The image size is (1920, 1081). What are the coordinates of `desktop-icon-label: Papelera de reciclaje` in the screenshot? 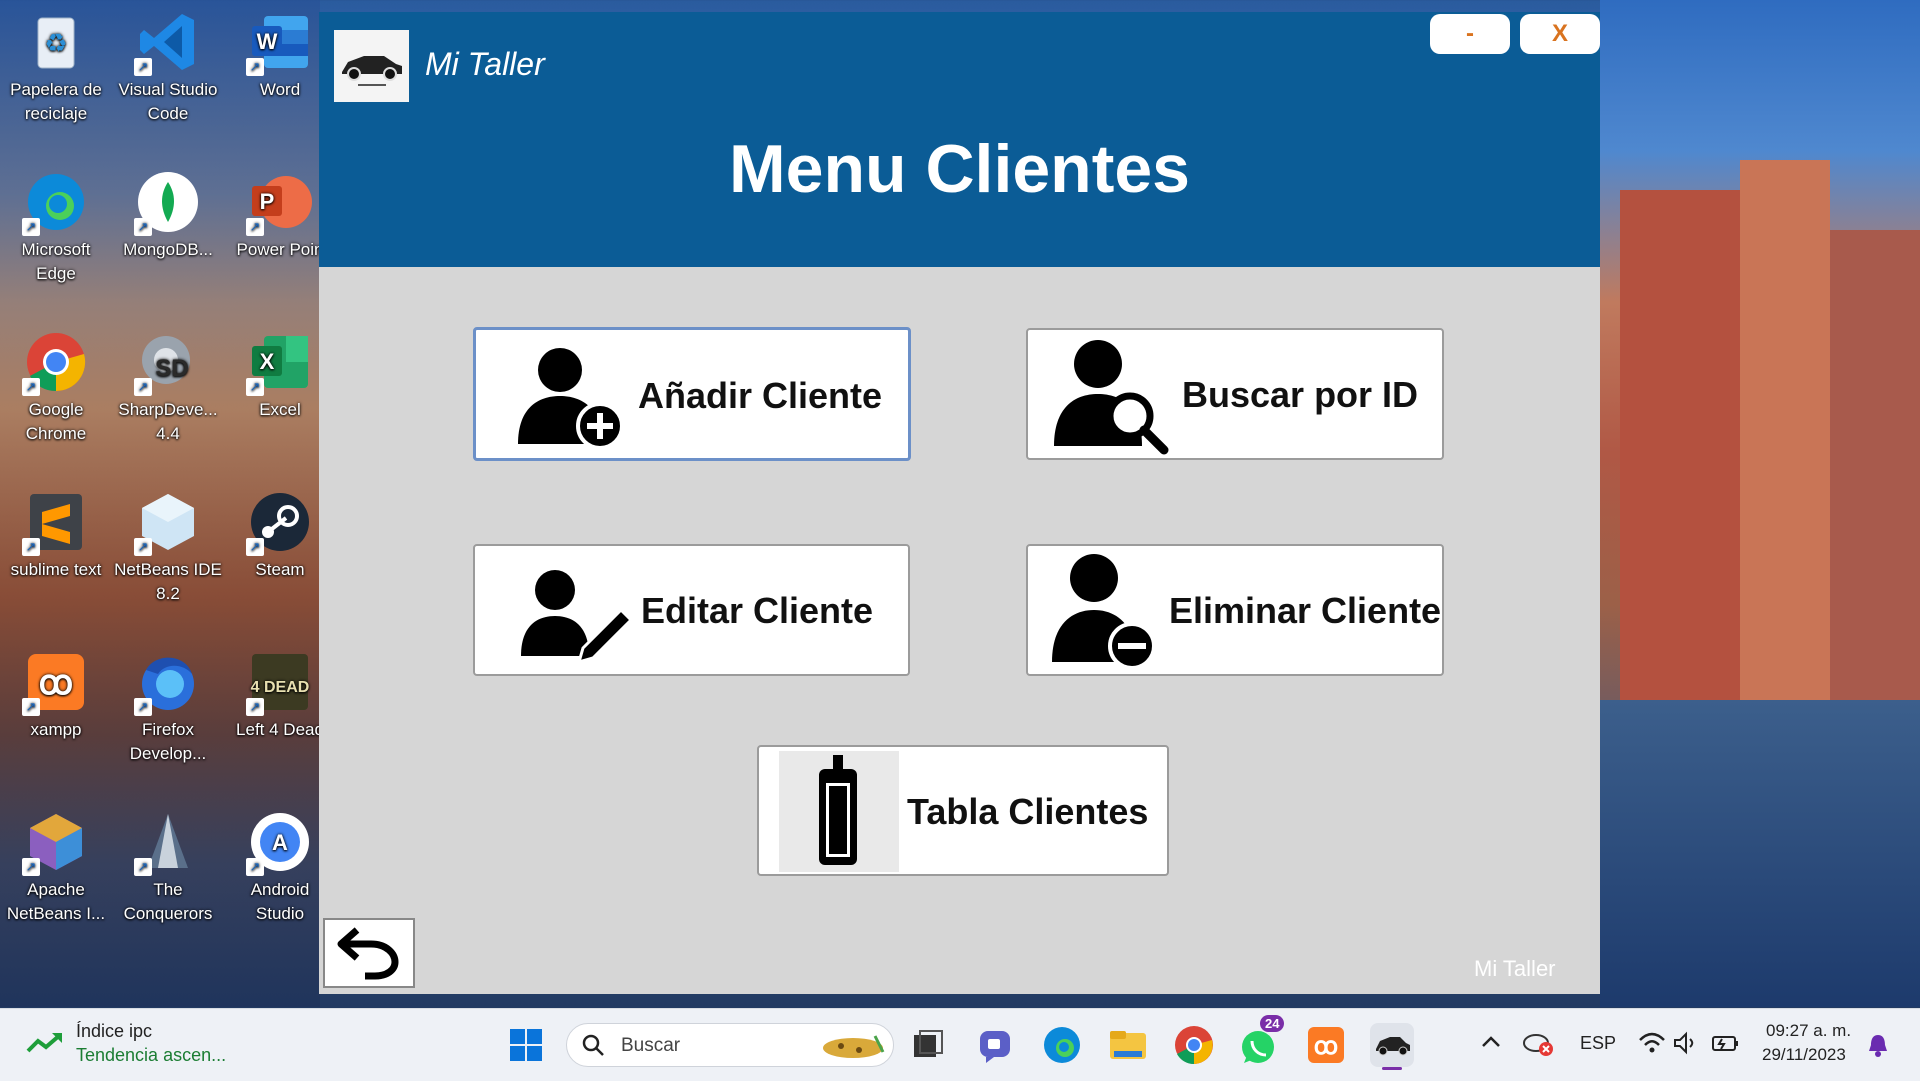 It's located at (56, 101).